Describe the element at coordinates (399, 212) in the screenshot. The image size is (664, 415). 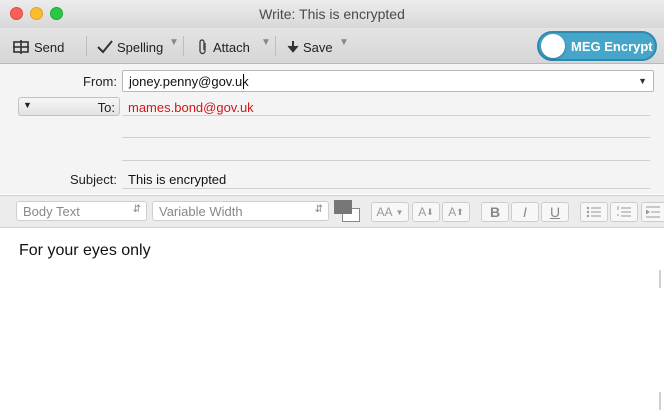
I see `font-size-arrow-icon: ▼` at that location.